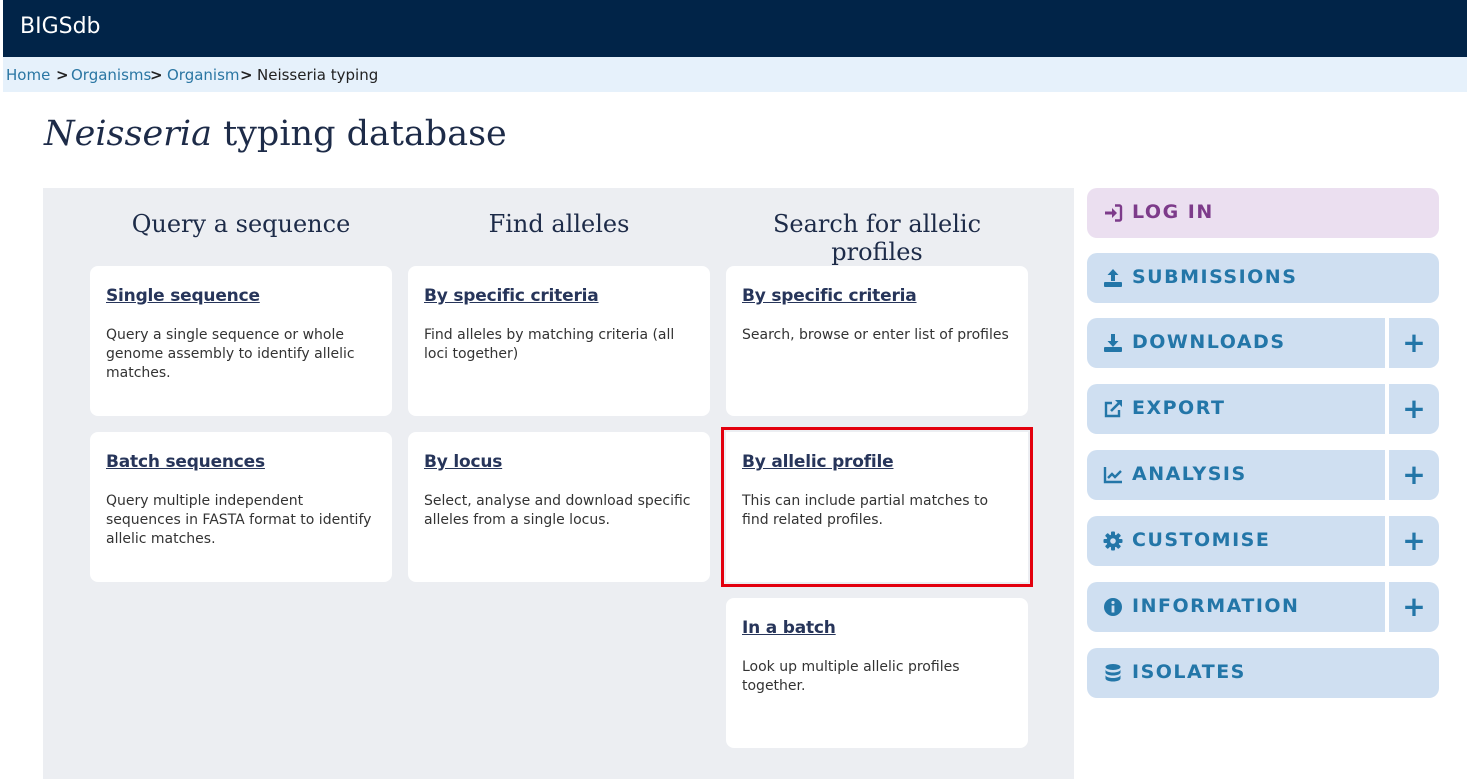 The image size is (1467, 779). What do you see at coordinates (1114, 213) in the screenshot?
I see `sign-in-icon` at bounding box center [1114, 213].